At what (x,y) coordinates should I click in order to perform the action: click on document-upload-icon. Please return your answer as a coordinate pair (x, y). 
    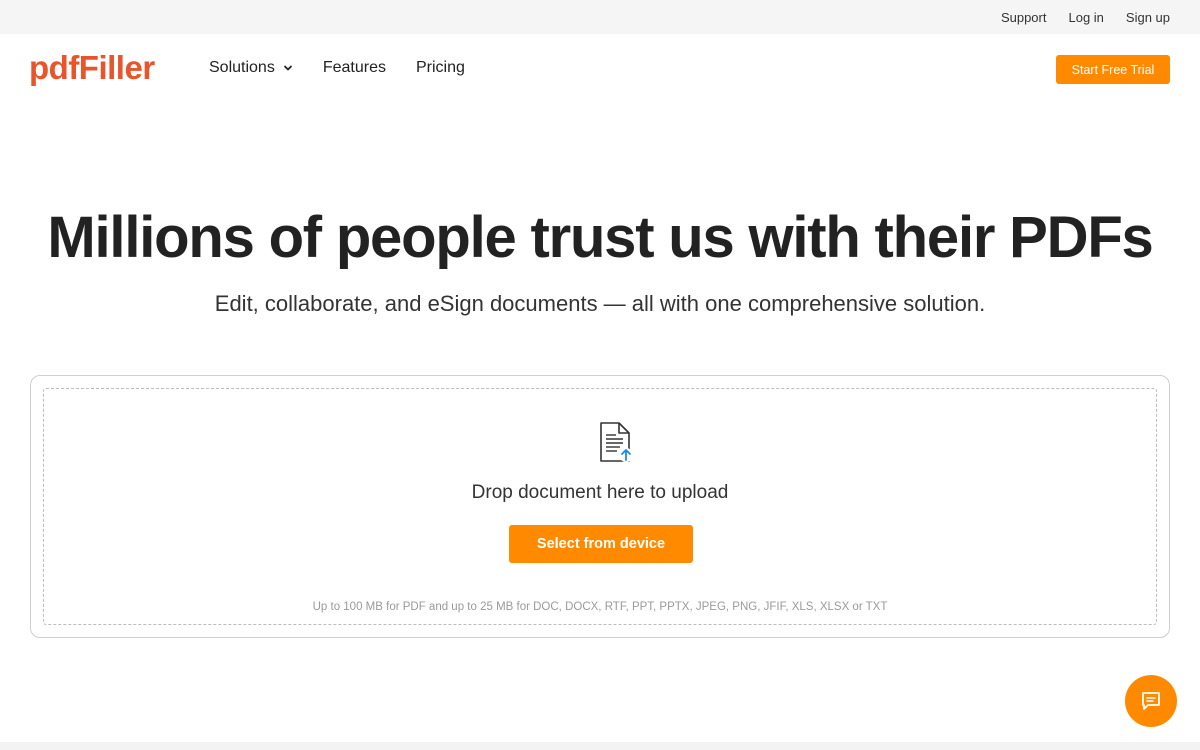
    Looking at the image, I should click on (616, 442).